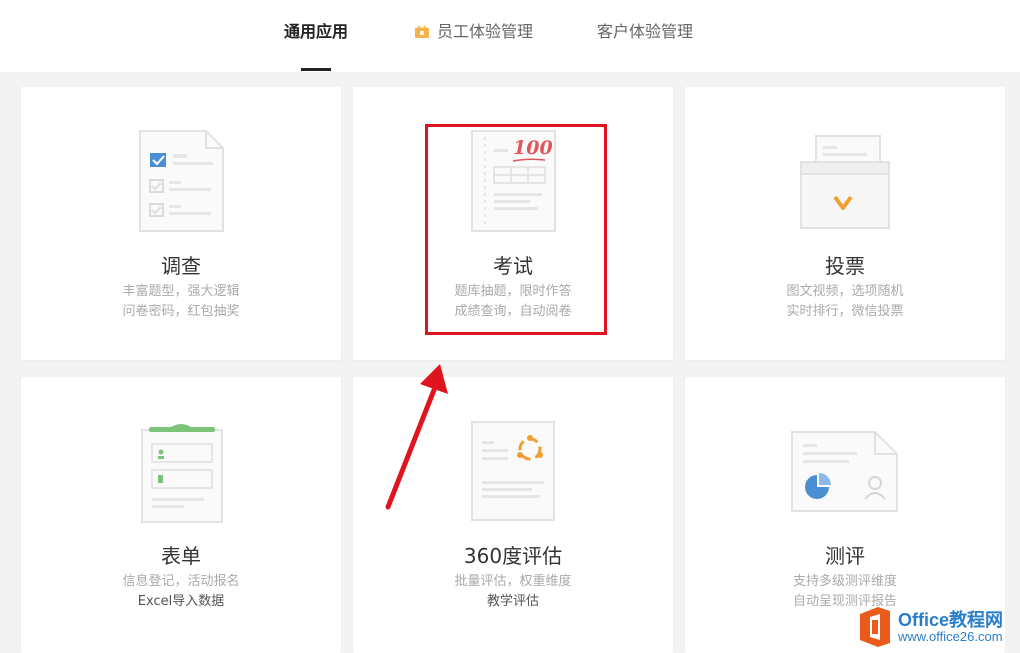 This screenshot has height=653, width=1020. What do you see at coordinates (181, 181) in the screenshot?
I see `survey-icon` at bounding box center [181, 181].